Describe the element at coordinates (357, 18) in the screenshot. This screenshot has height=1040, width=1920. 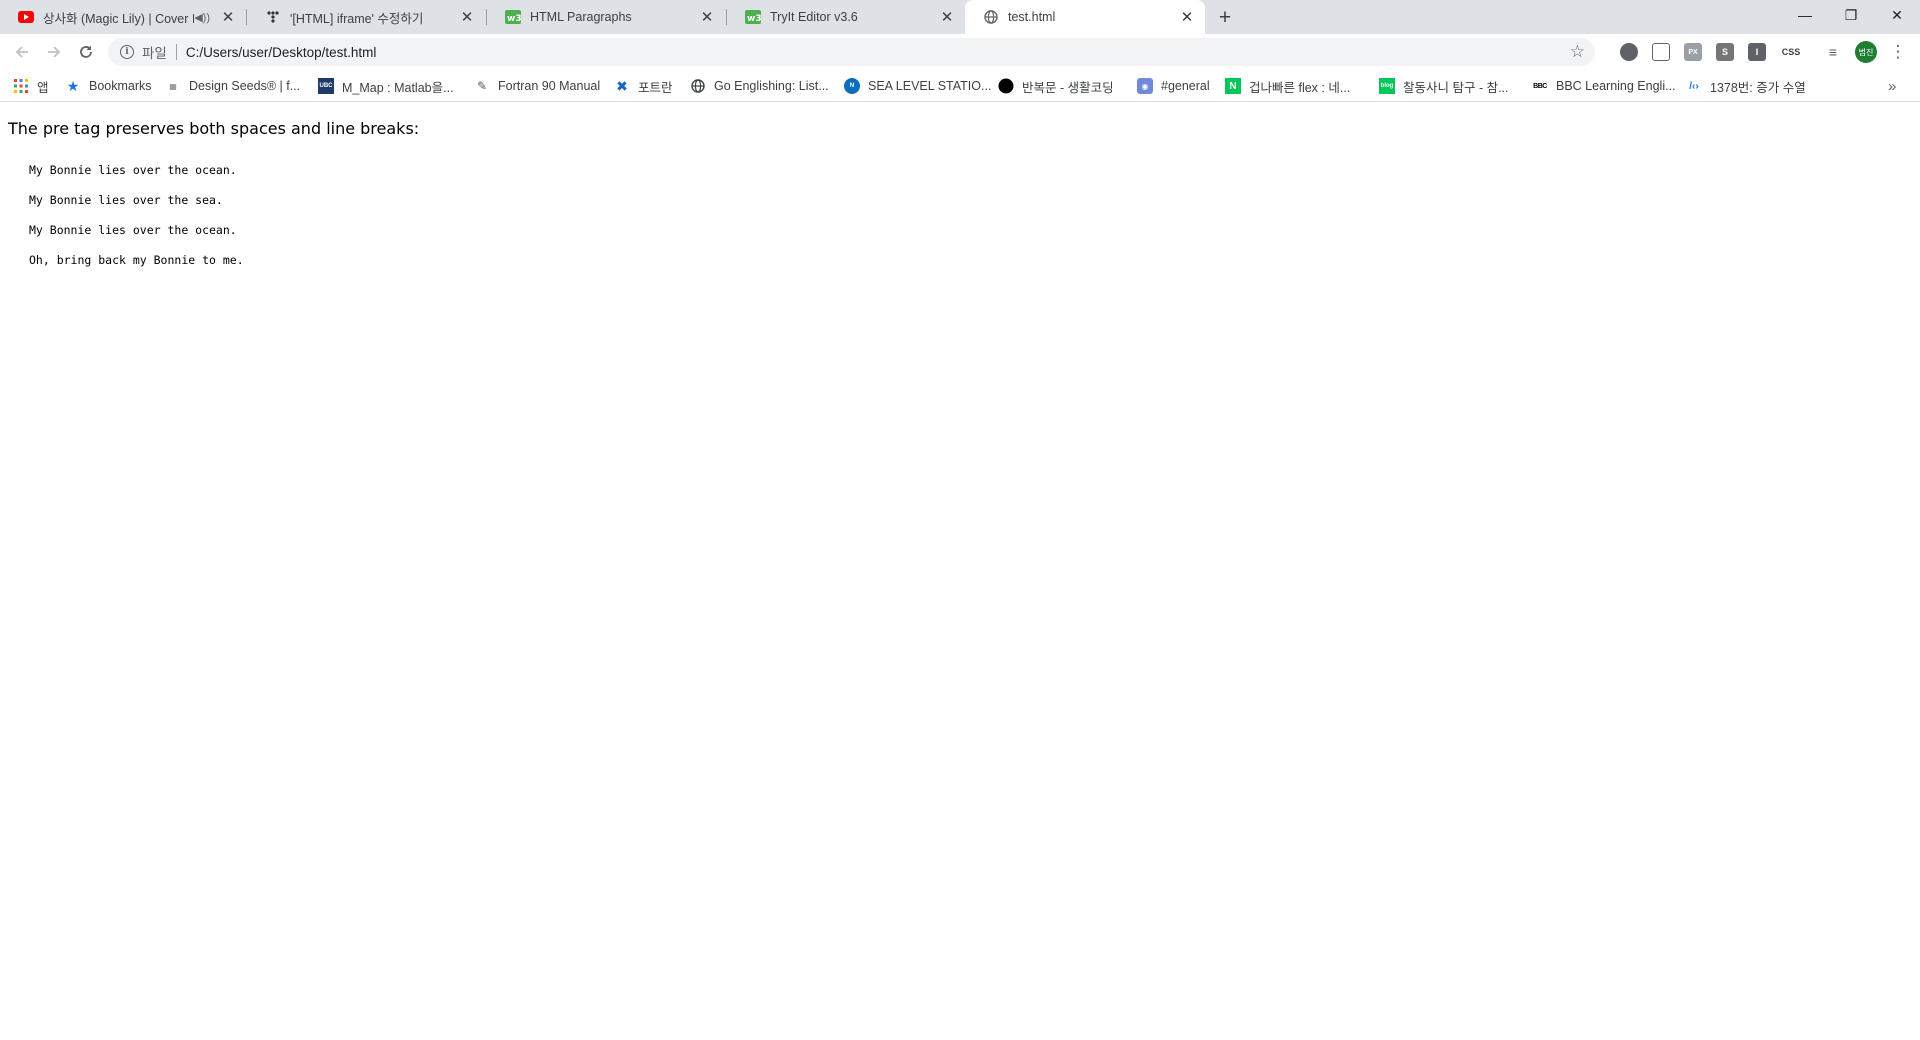
I see `tab-title: '[HTML] iframe' 수정하기` at that location.